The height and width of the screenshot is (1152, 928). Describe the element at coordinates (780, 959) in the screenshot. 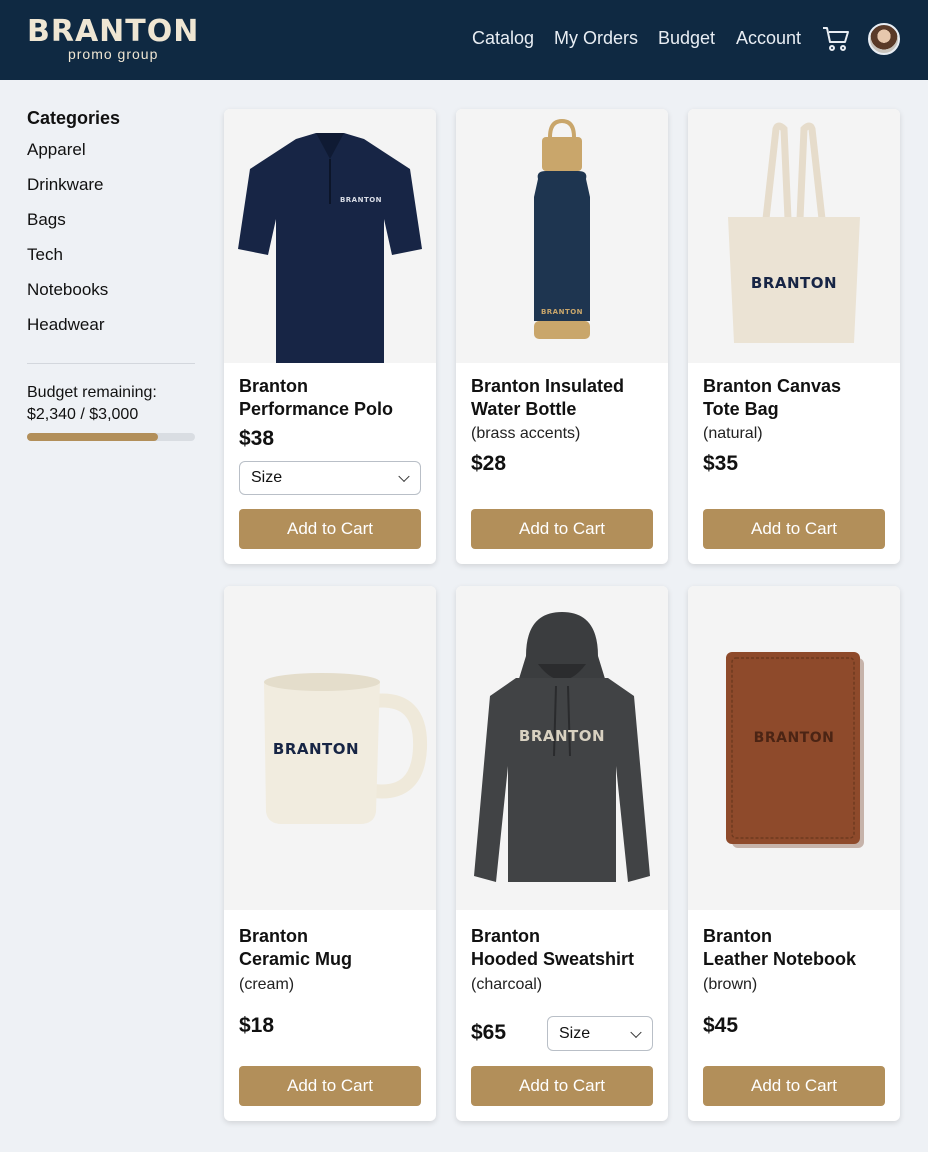

I see `product-title-line2: Leather Notebook` at that location.